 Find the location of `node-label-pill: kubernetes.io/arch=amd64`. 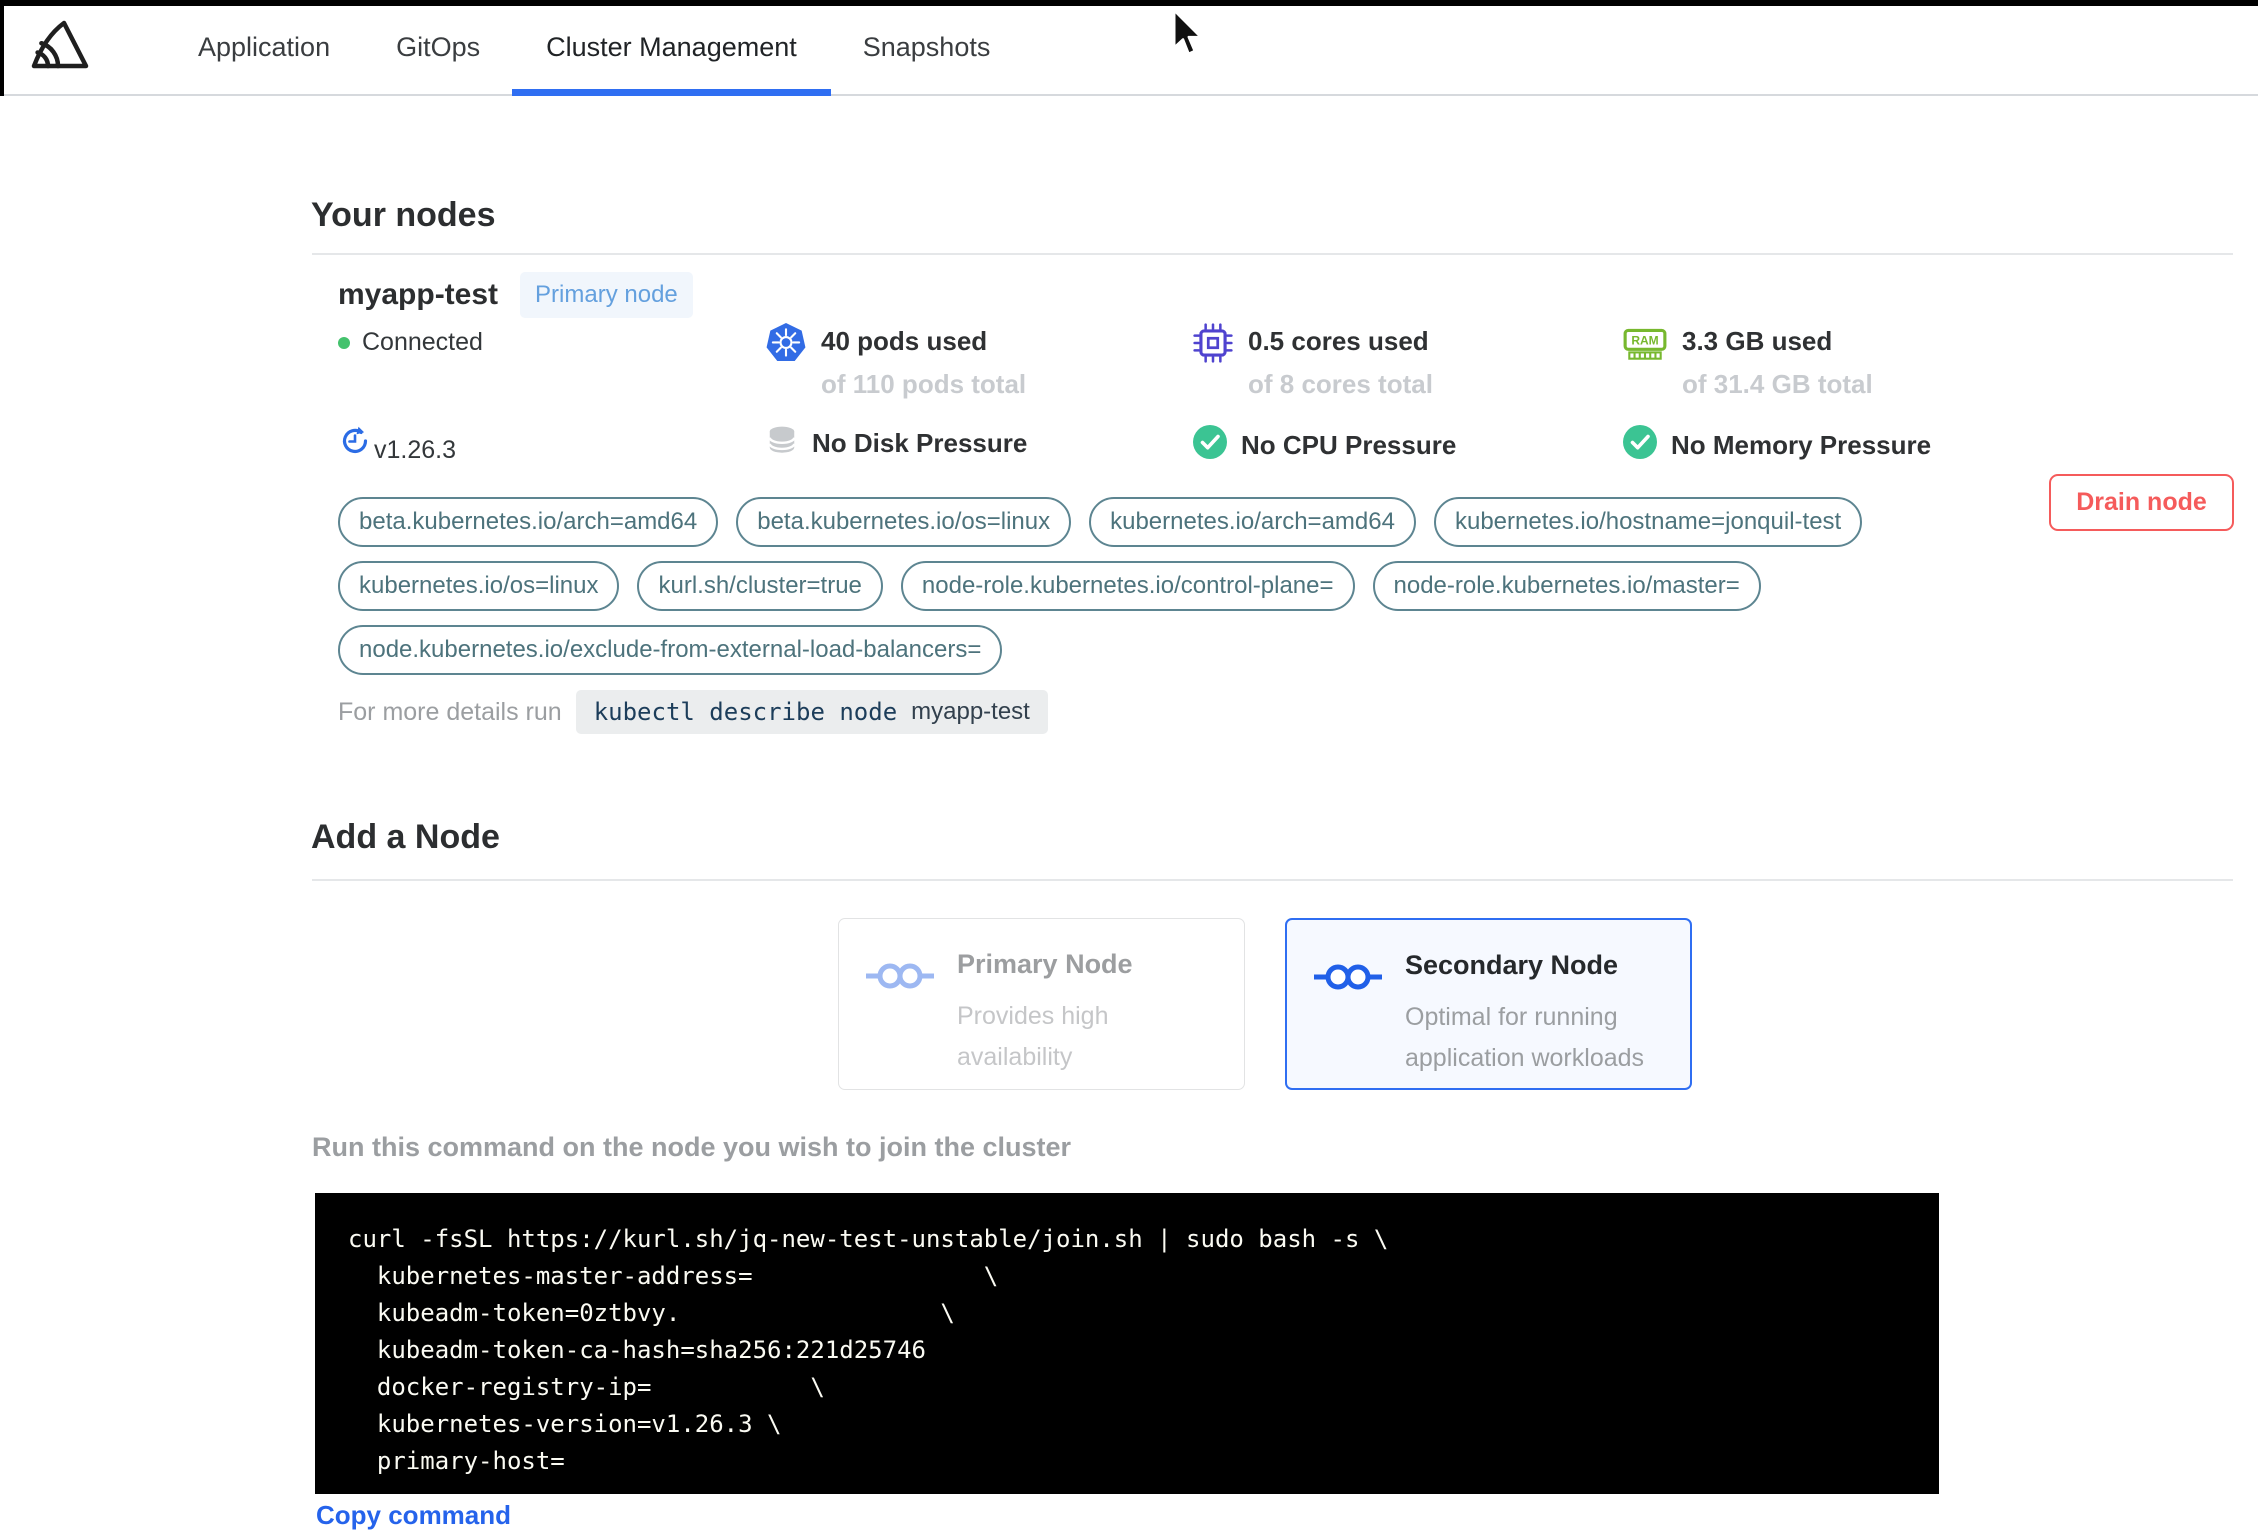

node-label-pill: kubernetes.io/arch=amd64 is located at coordinates (1252, 522).